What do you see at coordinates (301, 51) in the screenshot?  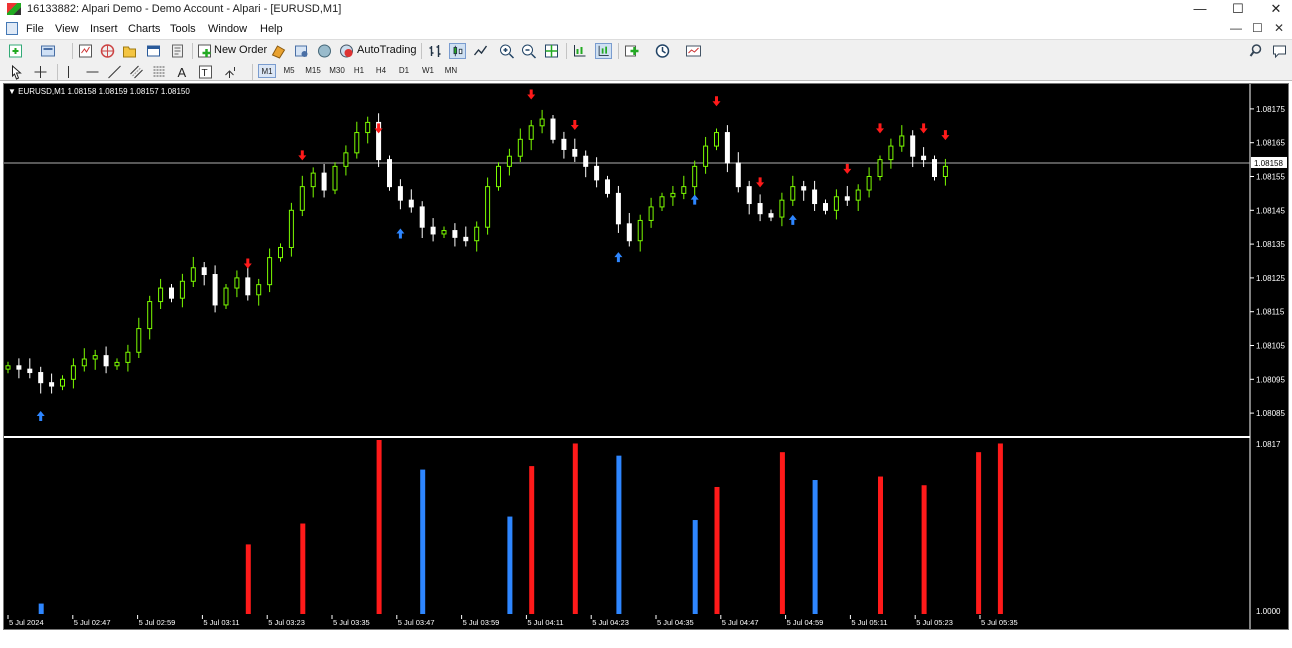 I see `signals-icon` at bounding box center [301, 51].